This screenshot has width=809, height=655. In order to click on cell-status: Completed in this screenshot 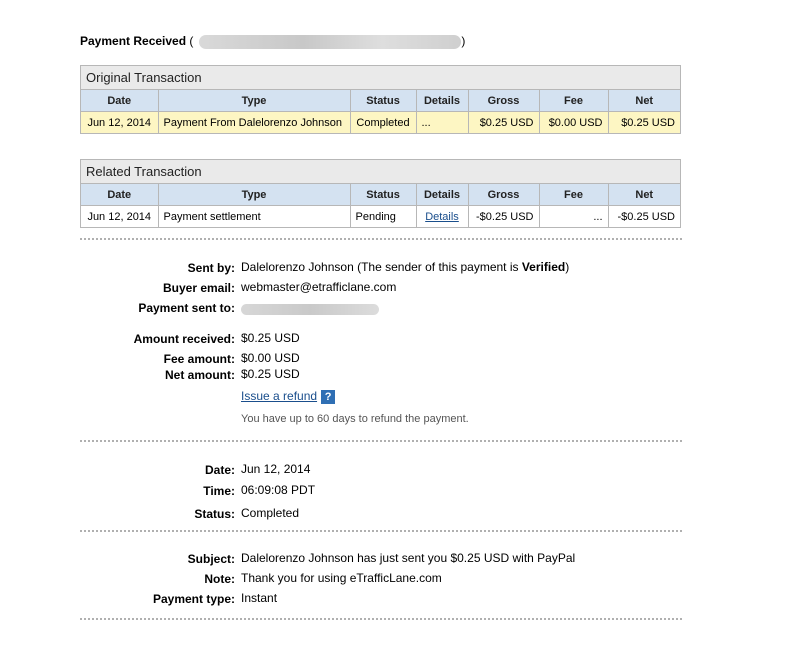, I will do `click(383, 122)`.